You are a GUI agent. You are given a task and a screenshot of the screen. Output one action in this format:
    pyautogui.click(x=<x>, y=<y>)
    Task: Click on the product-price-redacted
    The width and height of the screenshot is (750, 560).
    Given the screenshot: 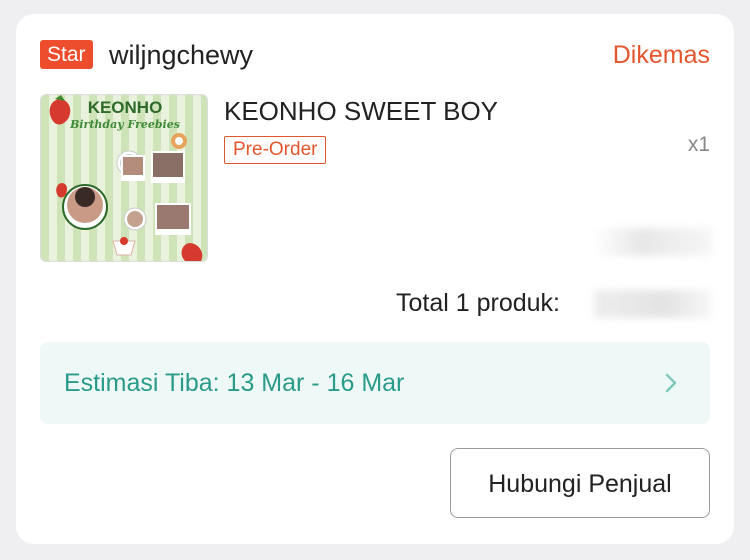 What is the action you would take?
    pyautogui.click(x=653, y=242)
    